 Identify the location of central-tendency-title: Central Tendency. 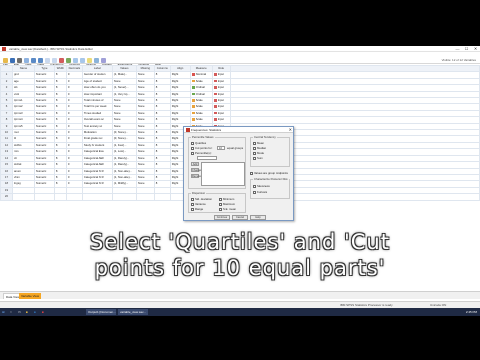
(265, 137).